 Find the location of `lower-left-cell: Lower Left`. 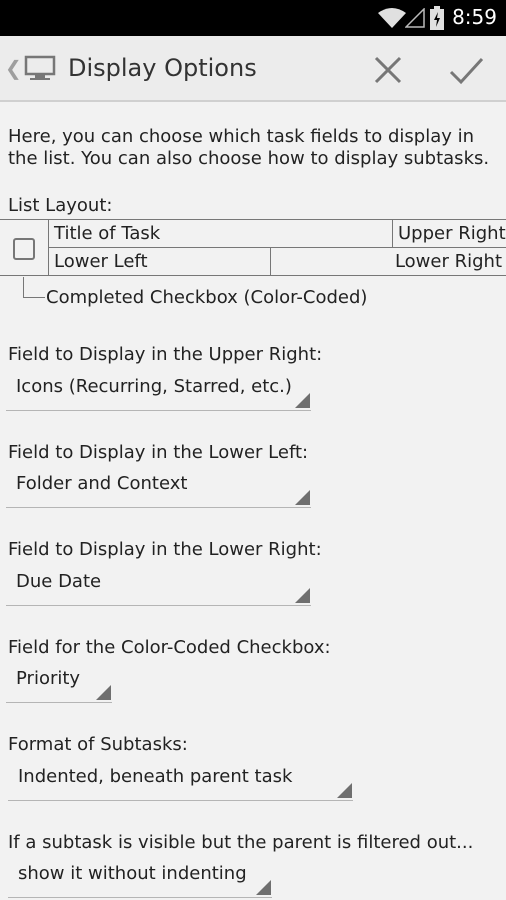

lower-left-cell: Lower Left is located at coordinates (101, 261).